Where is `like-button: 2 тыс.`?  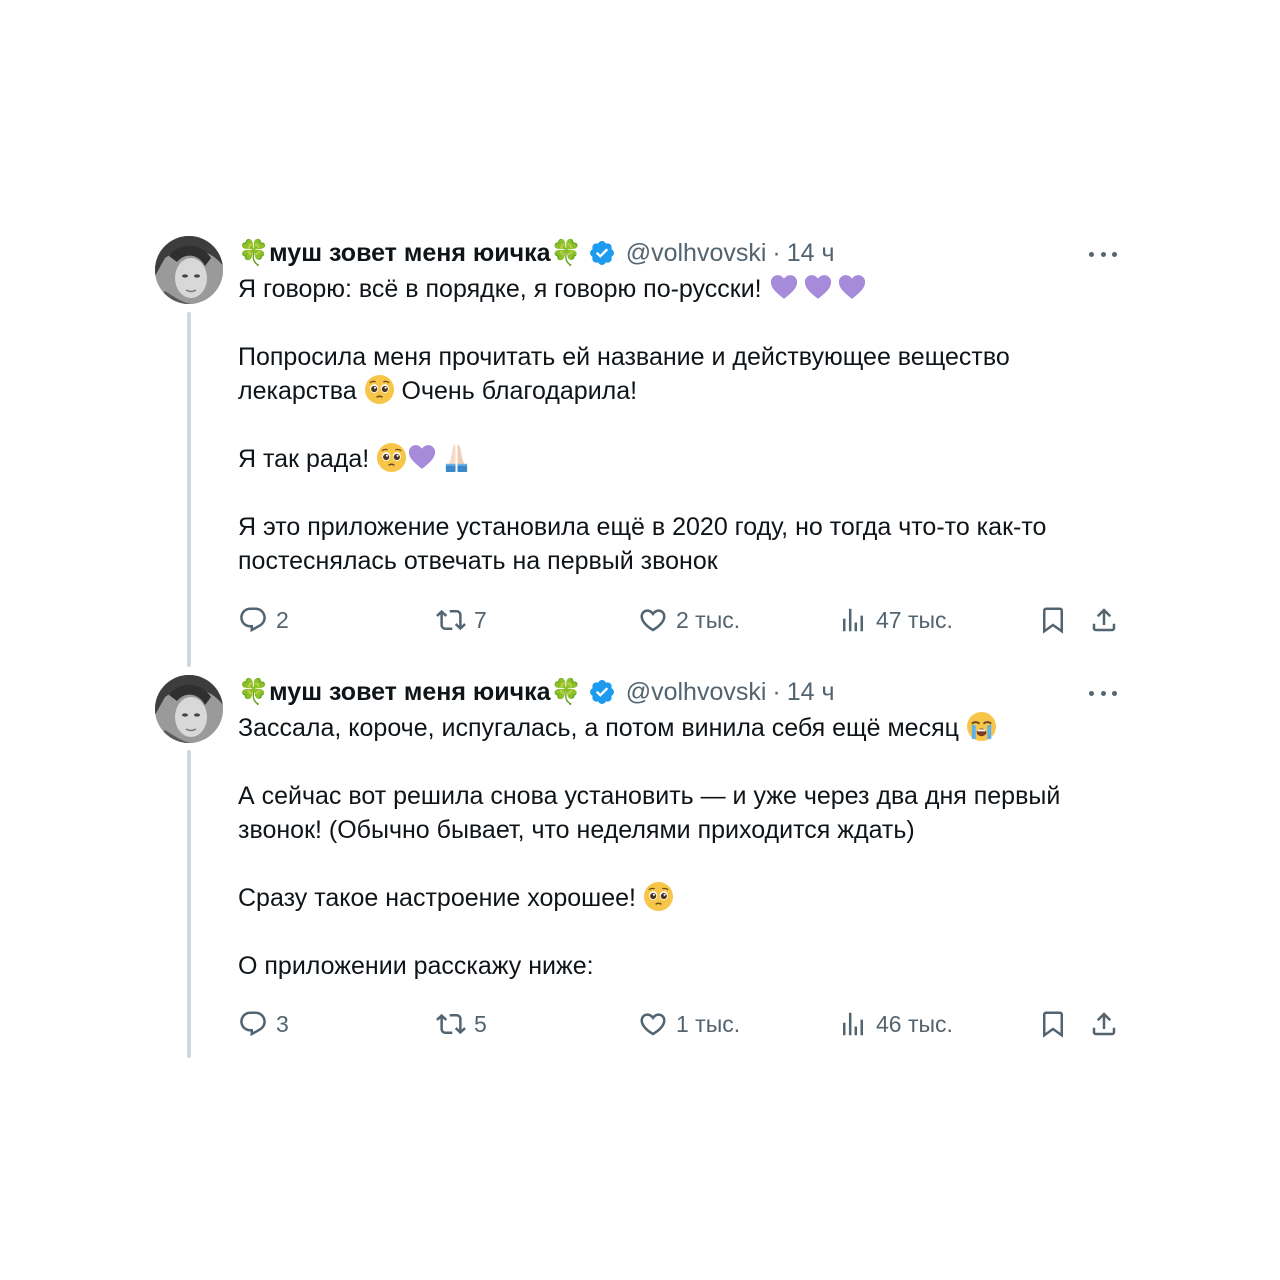
like-button: 2 тыс. is located at coordinates (689, 620).